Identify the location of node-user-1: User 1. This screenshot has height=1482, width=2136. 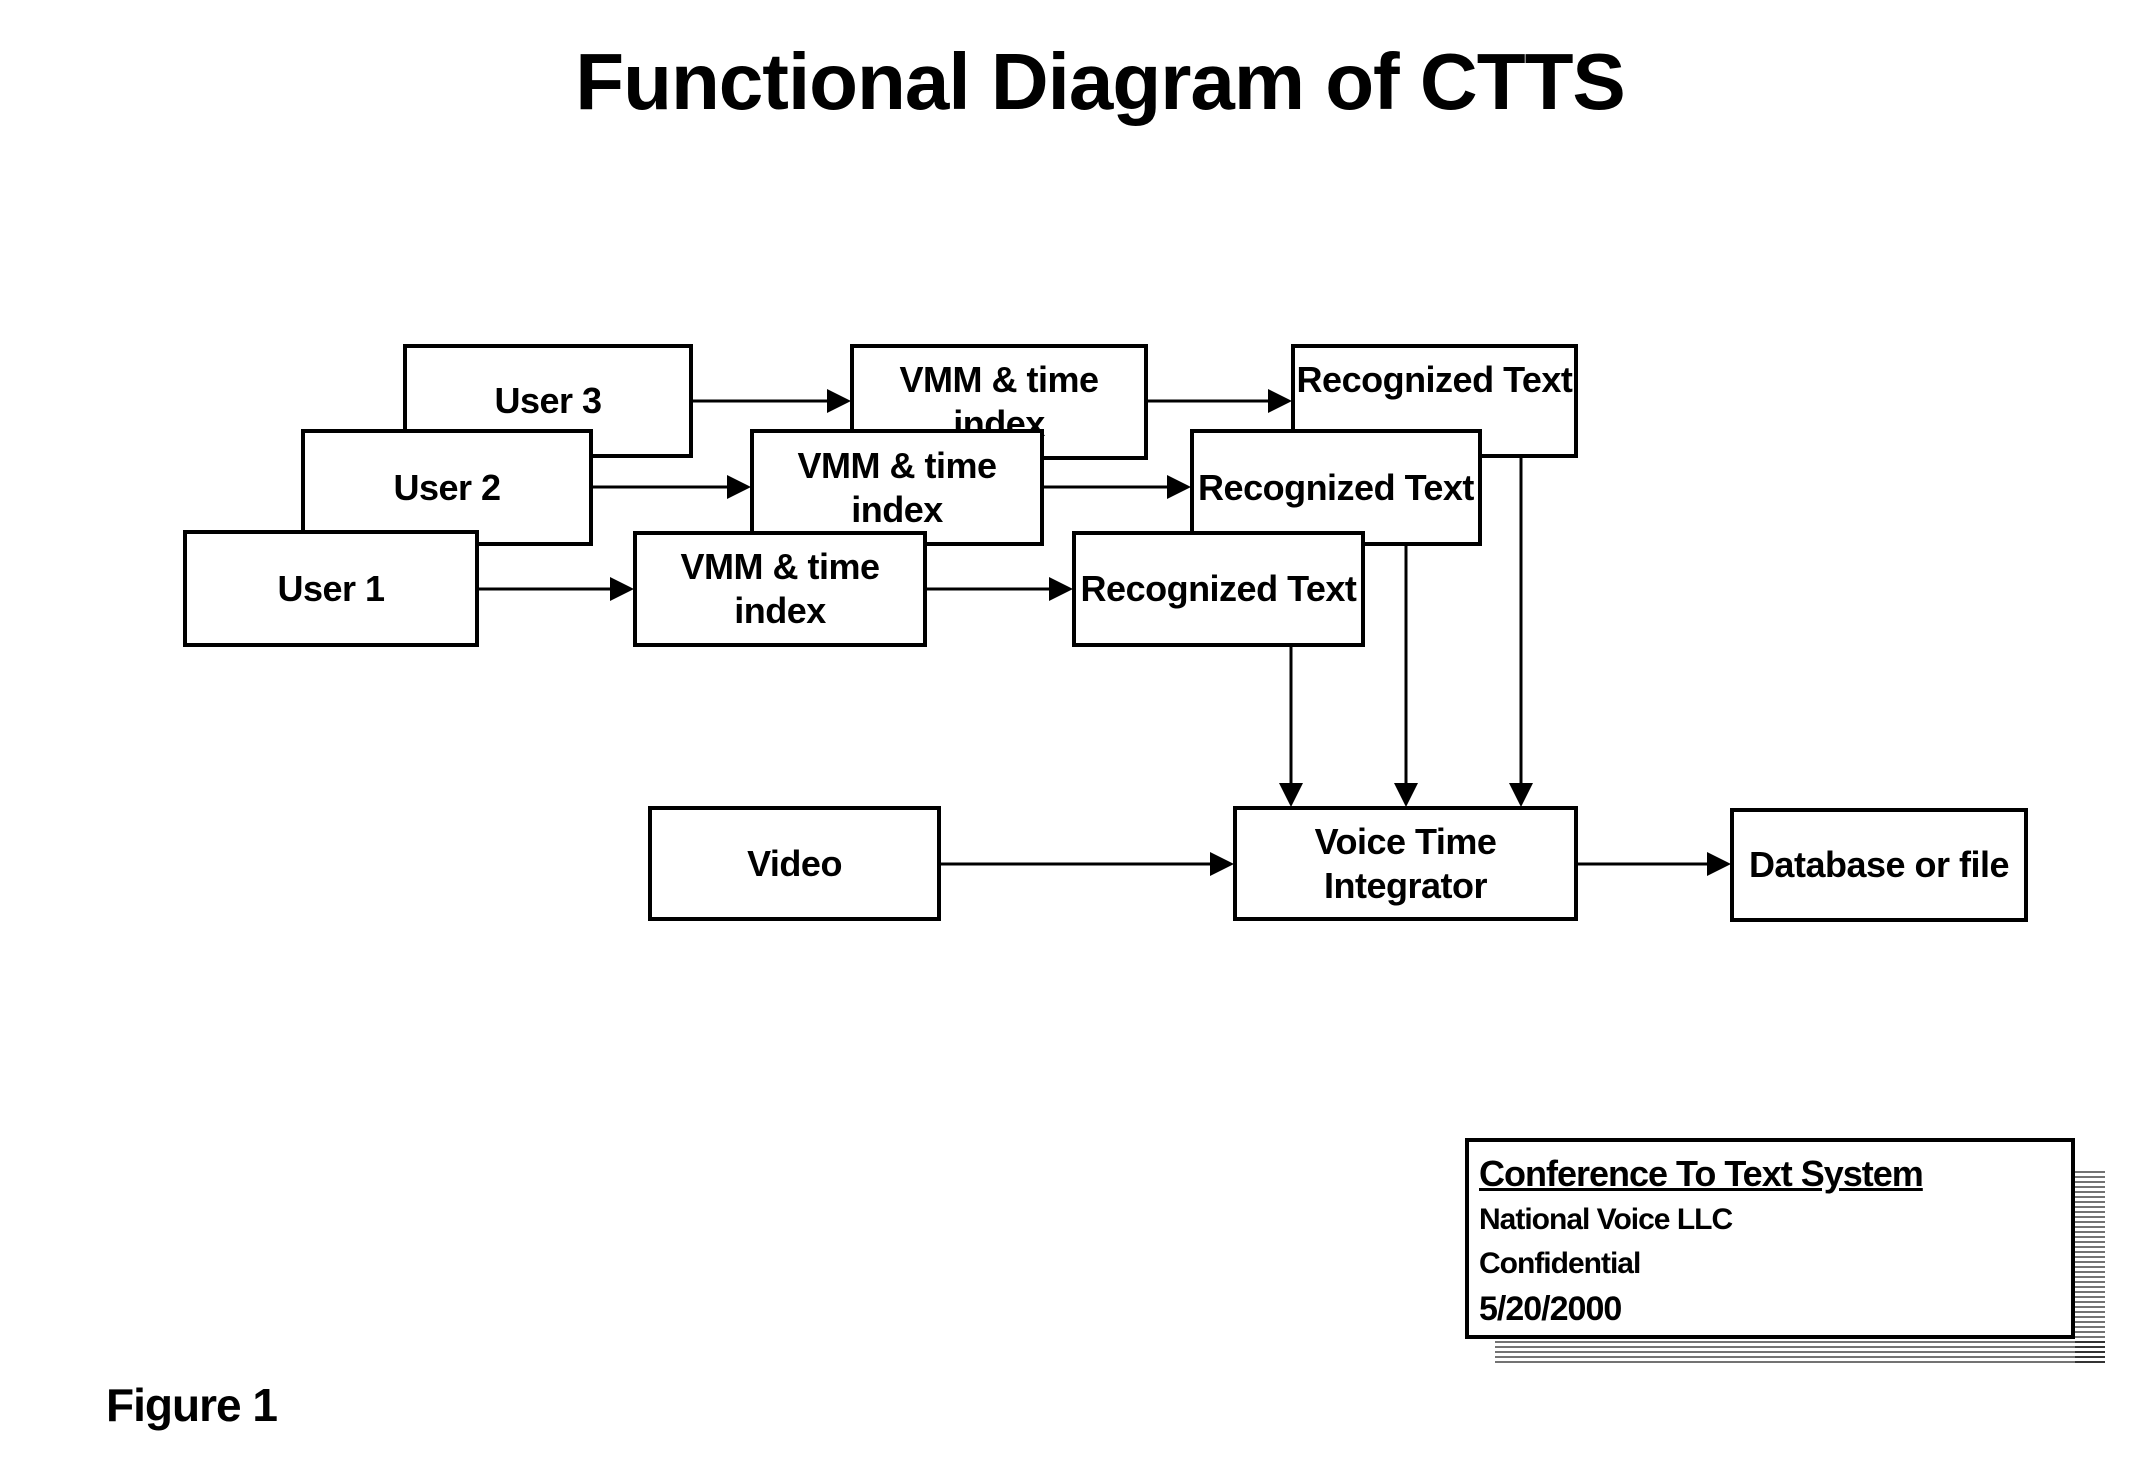
(331, 588).